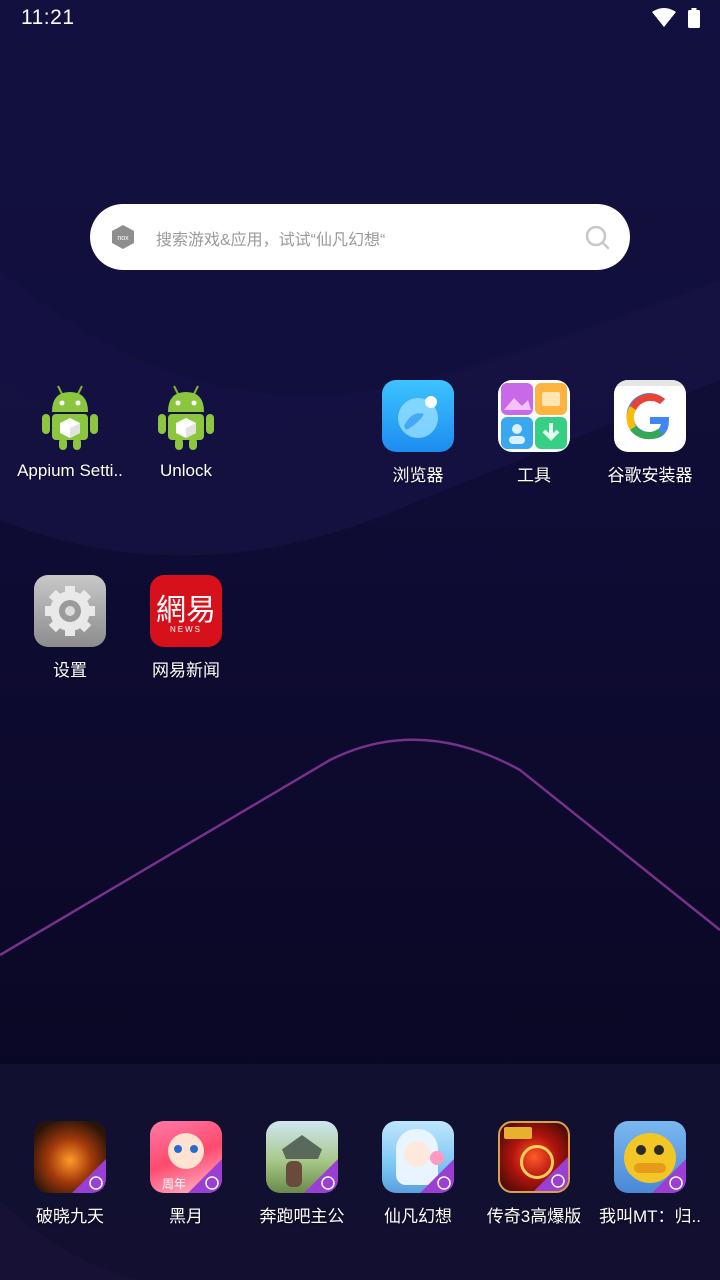 The width and height of the screenshot is (720, 1280). Describe the element at coordinates (70, 611) in the screenshot. I see `settings-gear-icon` at that location.